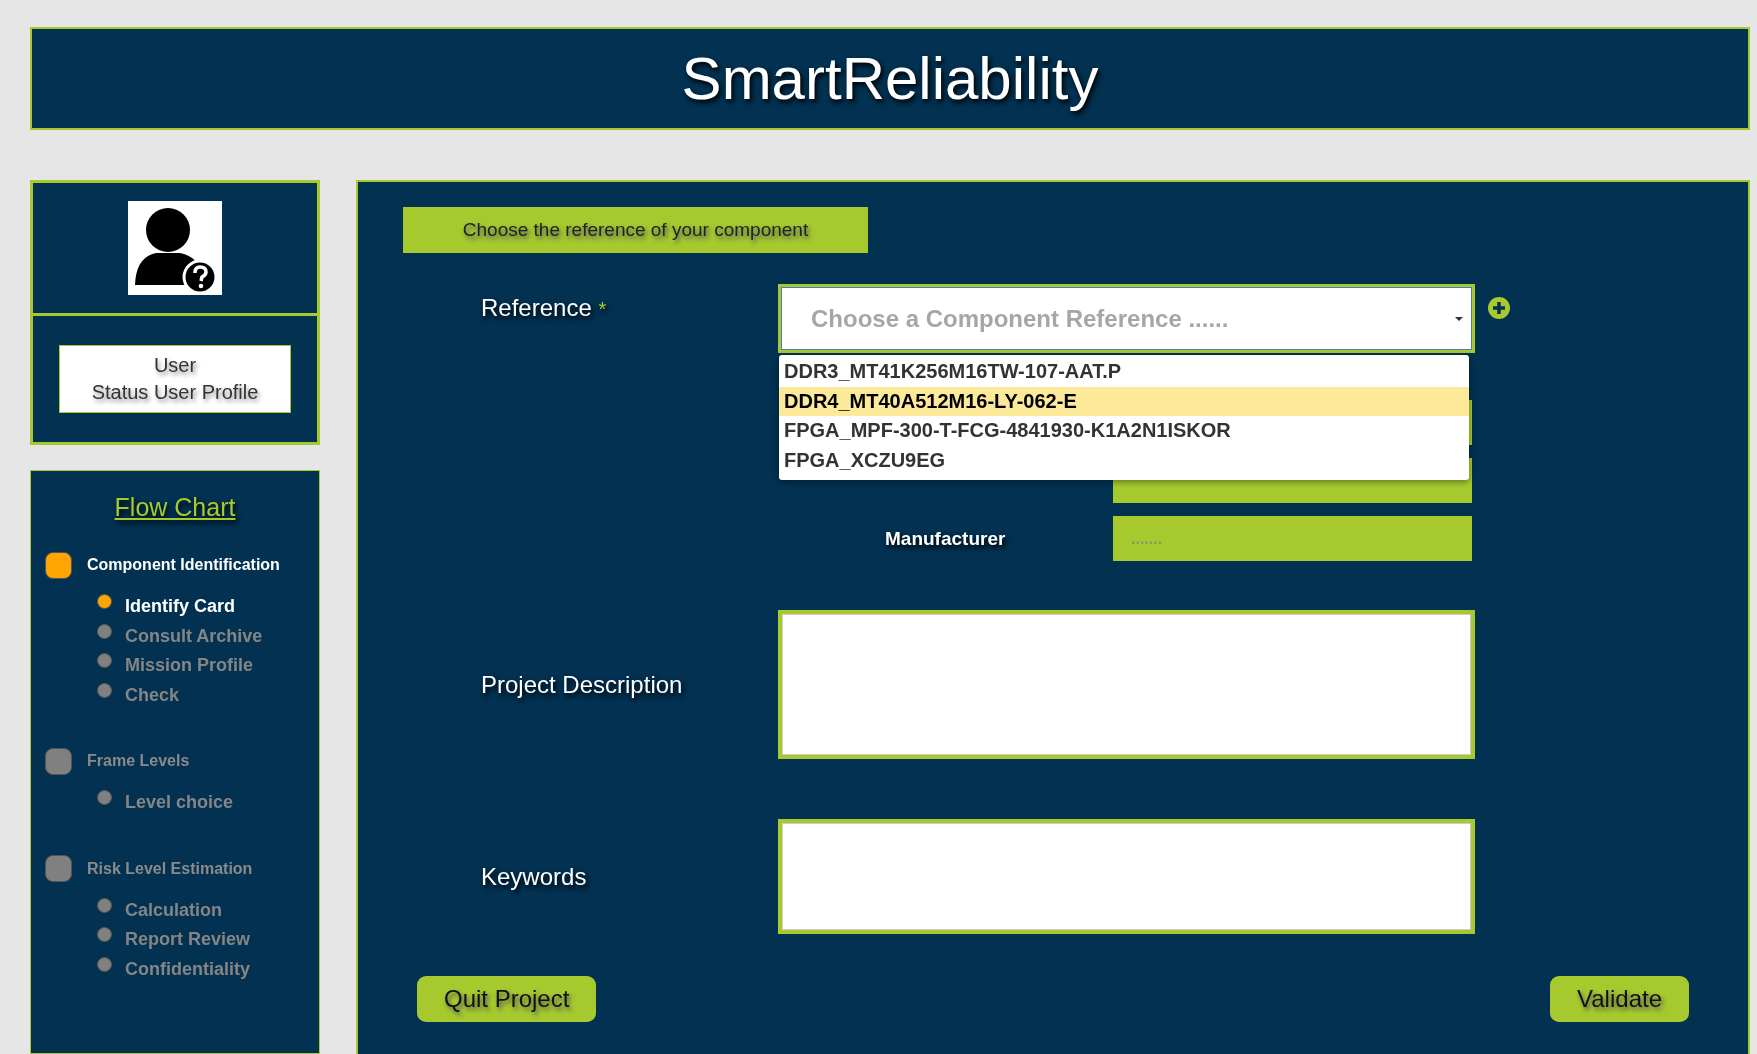 Image resolution: width=1757 pixels, height=1054 pixels. Describe the element at coordinates (183, 565) in the screenshot. I see `step-label: Component Identification` at that location.